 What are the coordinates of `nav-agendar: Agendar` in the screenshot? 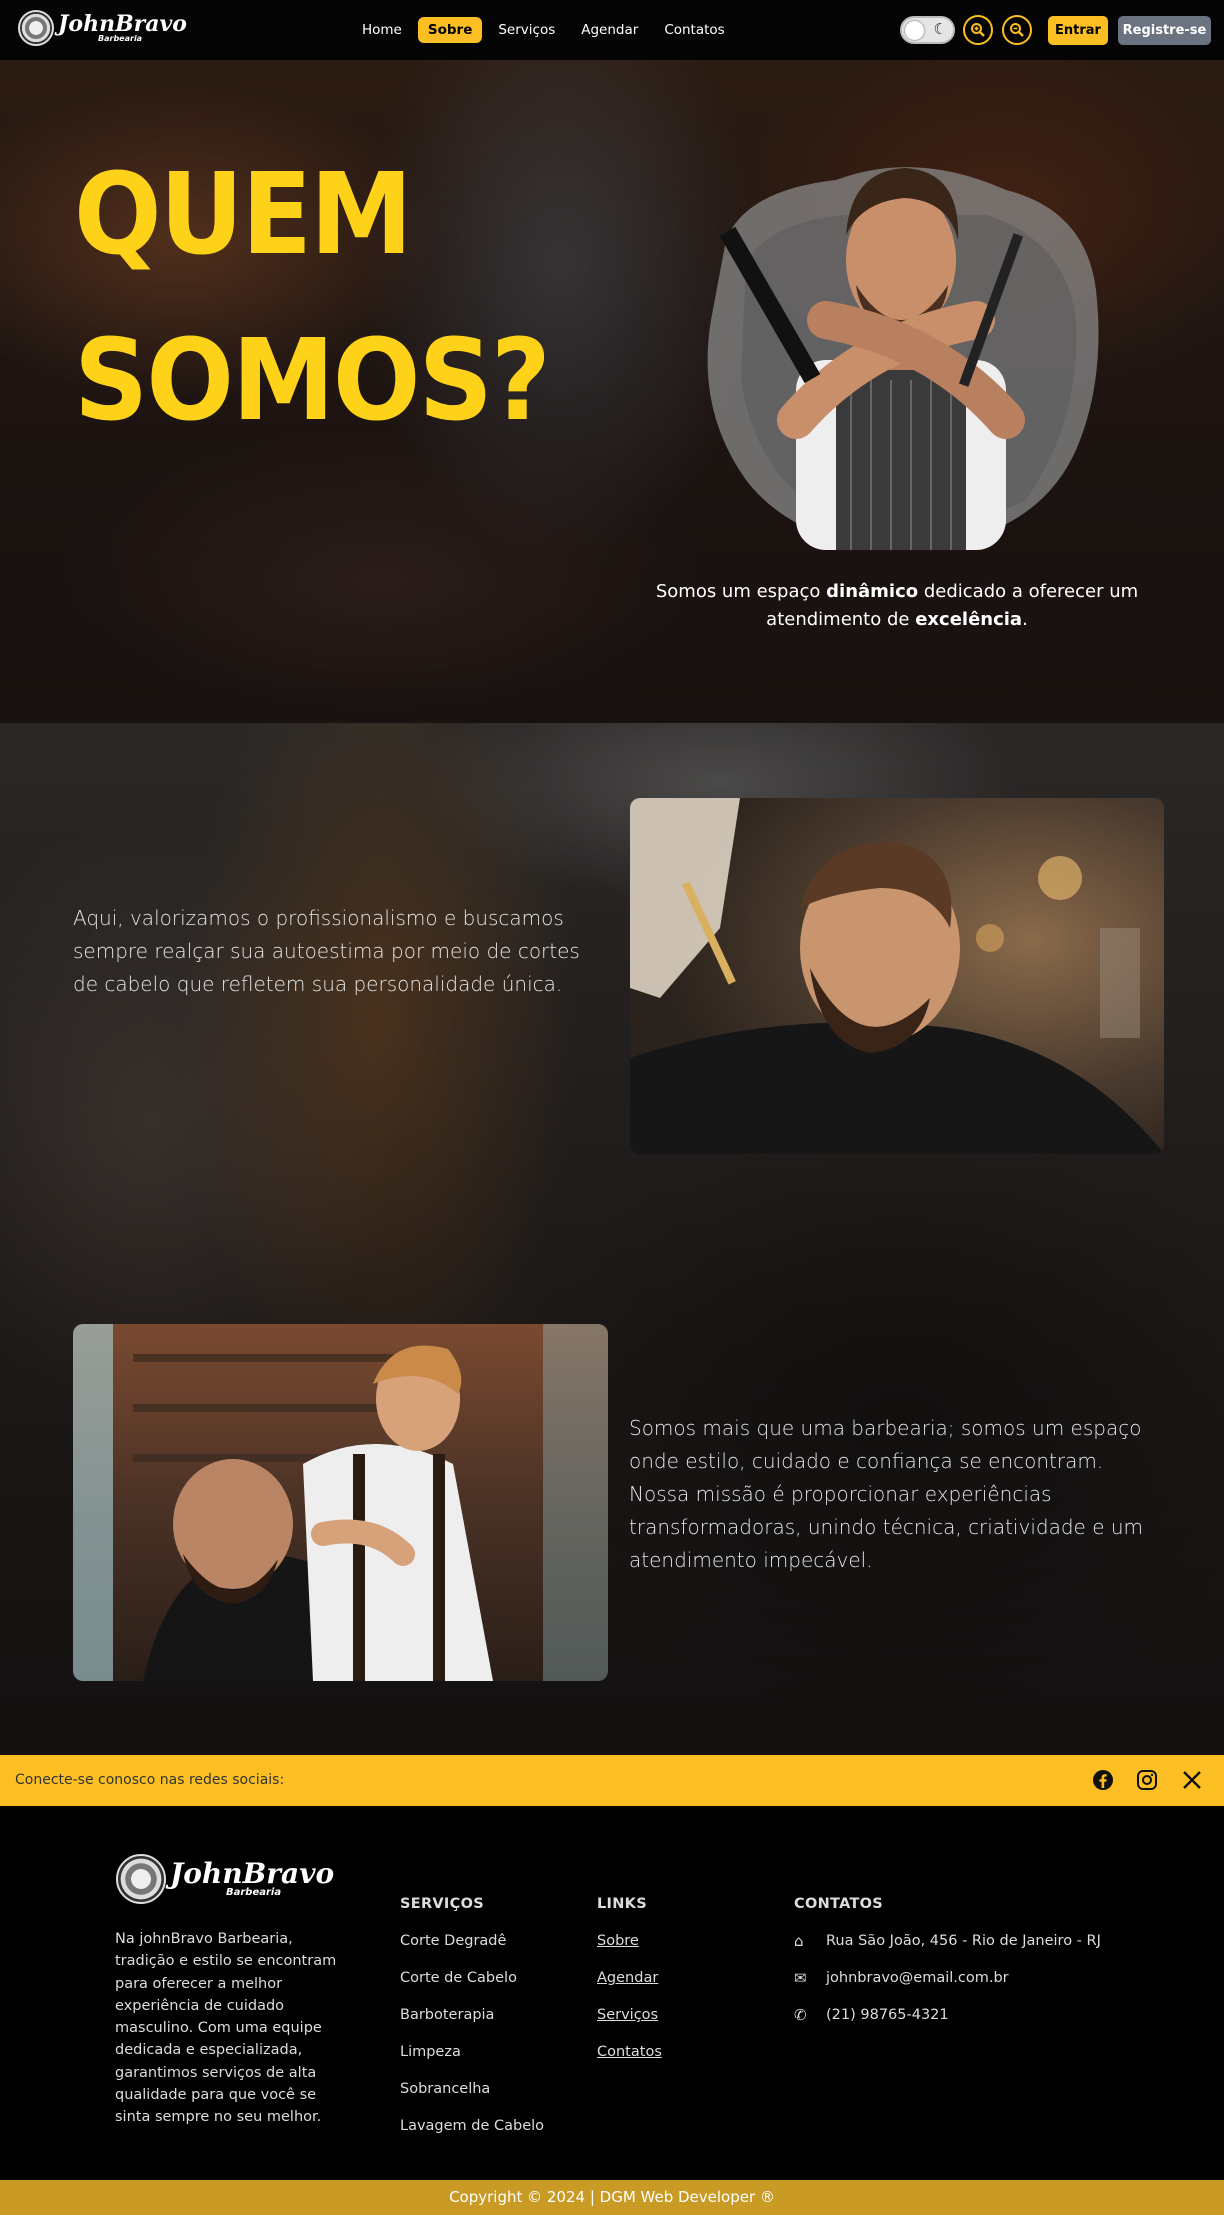 It's located at (609, 30).